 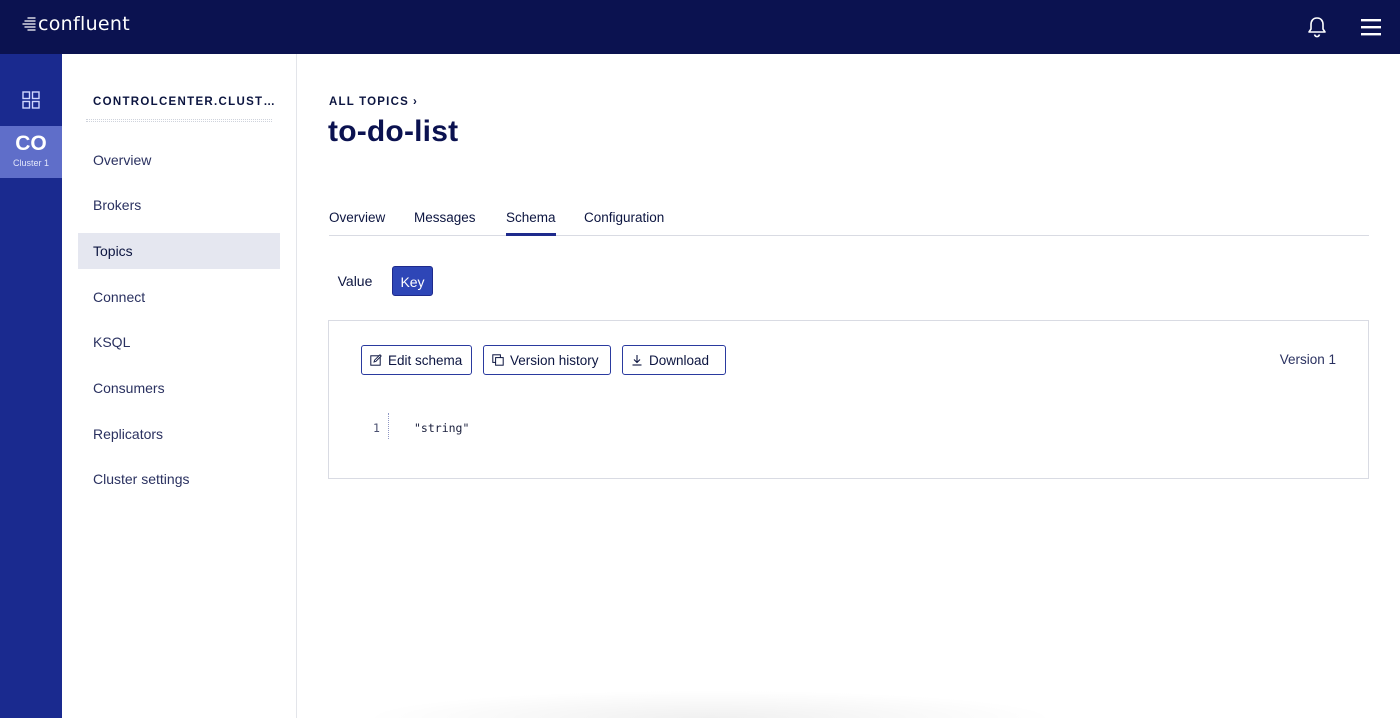 What do you see at coordinates (179, 120) in the screenshot?
I see `divider` at bounding box center [179, 120].